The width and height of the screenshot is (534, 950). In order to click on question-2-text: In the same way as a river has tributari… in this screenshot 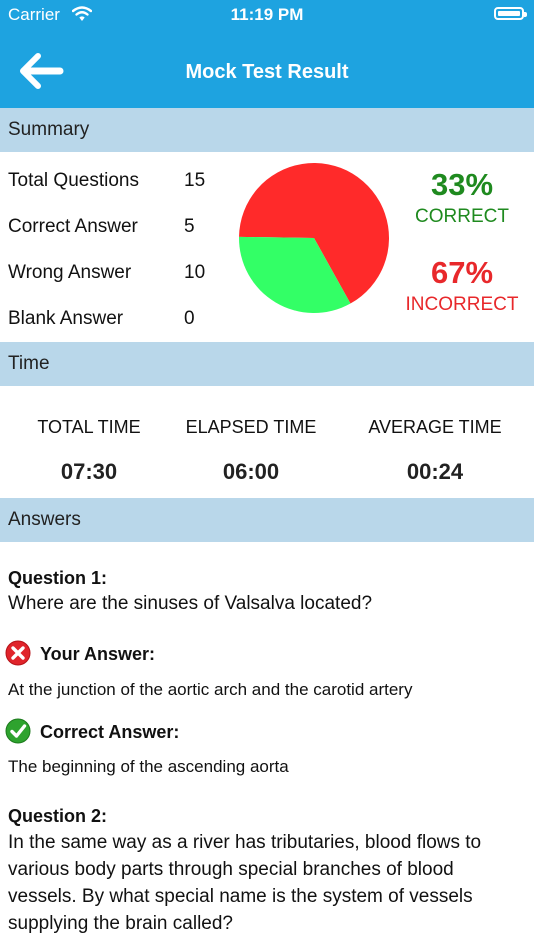, I will do `click(245, 883)`.